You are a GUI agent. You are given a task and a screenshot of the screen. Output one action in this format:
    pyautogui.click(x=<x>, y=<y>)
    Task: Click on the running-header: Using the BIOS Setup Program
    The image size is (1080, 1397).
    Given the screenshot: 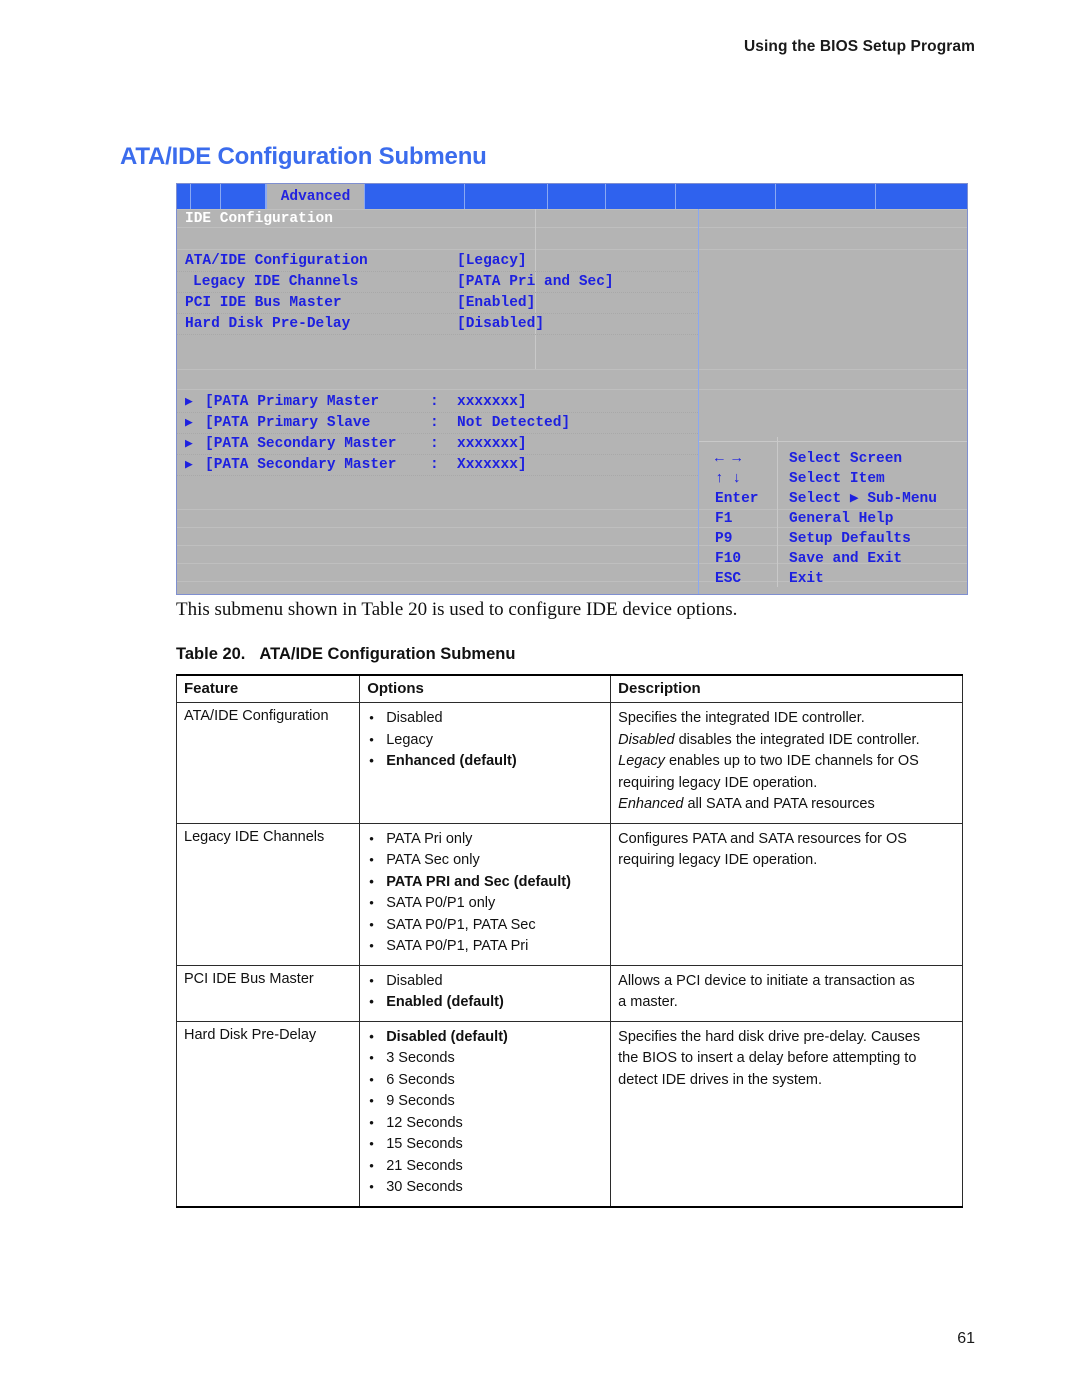 What is the action you would take?
    pyautogui.click(x=859, y=46)
    